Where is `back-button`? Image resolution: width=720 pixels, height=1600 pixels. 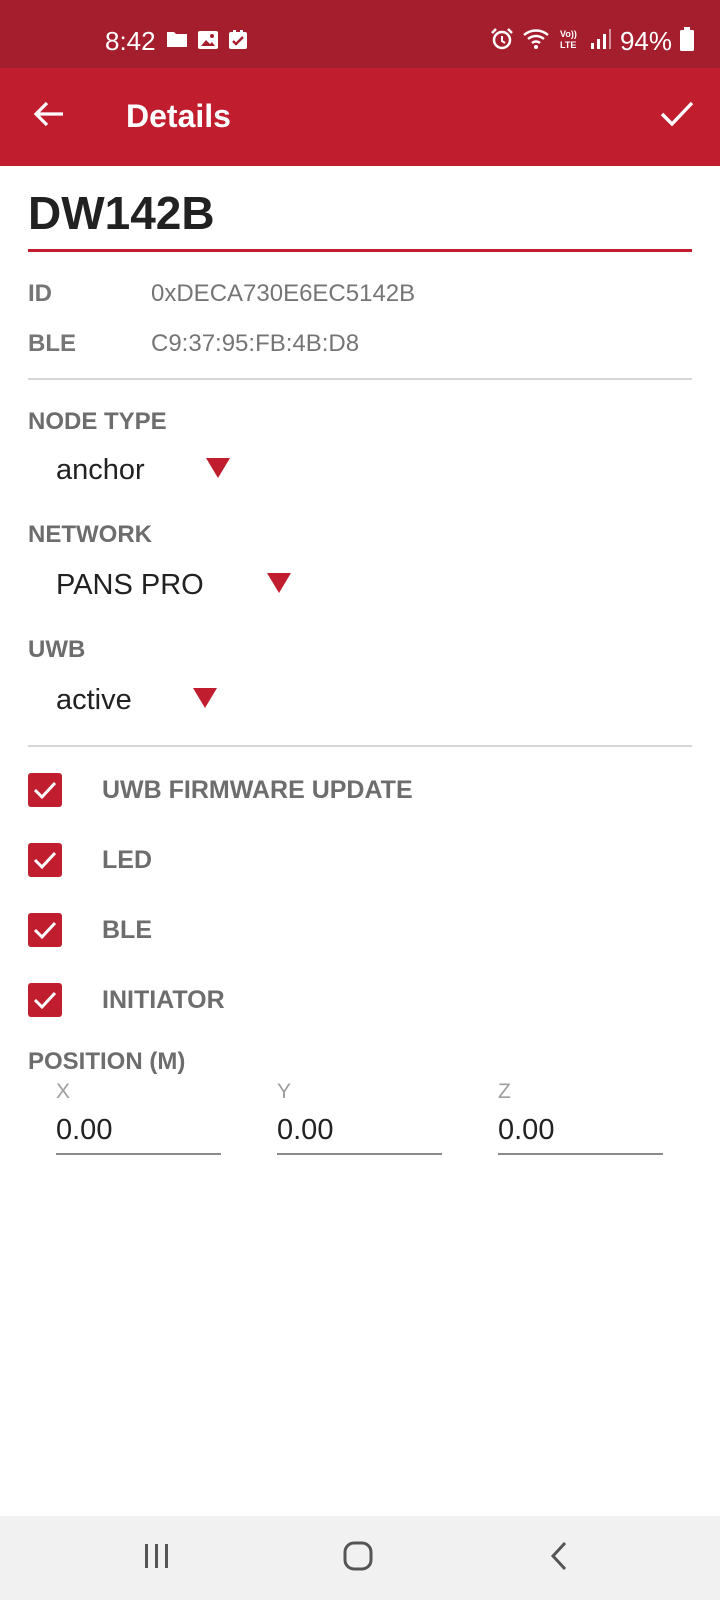
back-button is located at coordinates (49, 116).